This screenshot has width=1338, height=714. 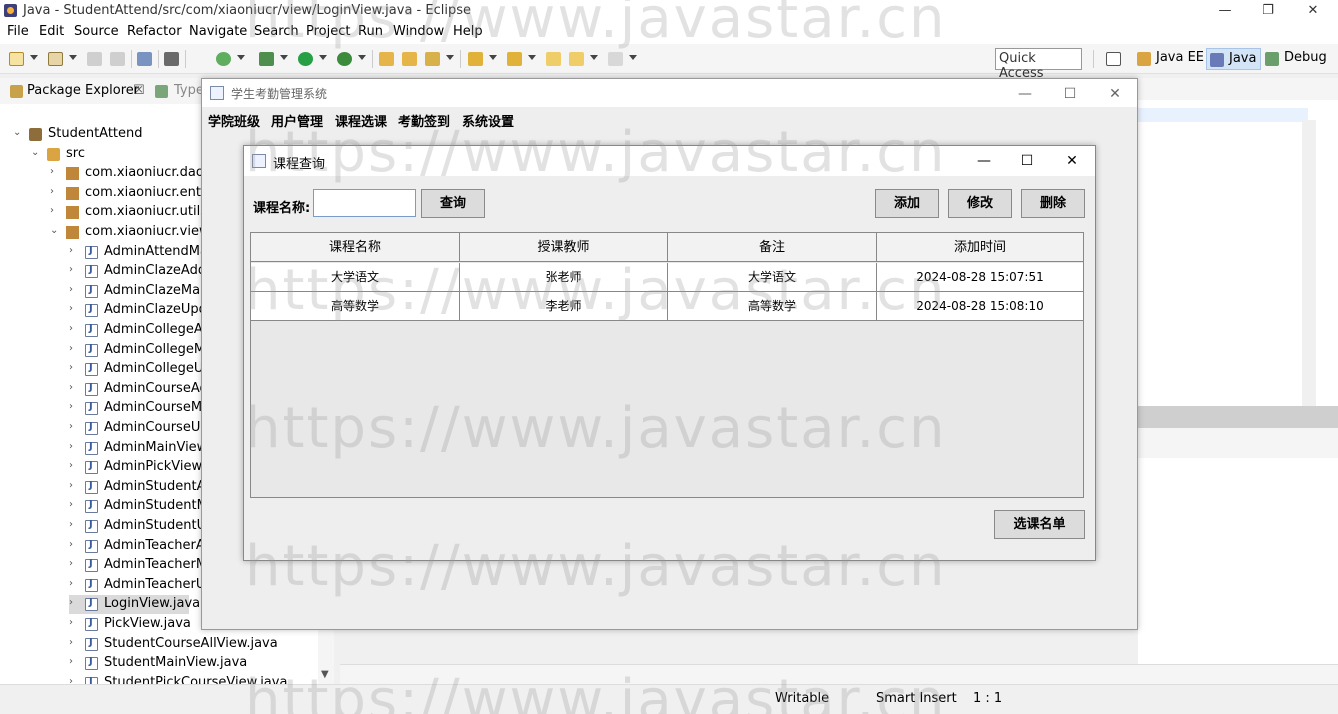 I want to click on menu-college-class: 学院班级, so click(x=234, y=120).